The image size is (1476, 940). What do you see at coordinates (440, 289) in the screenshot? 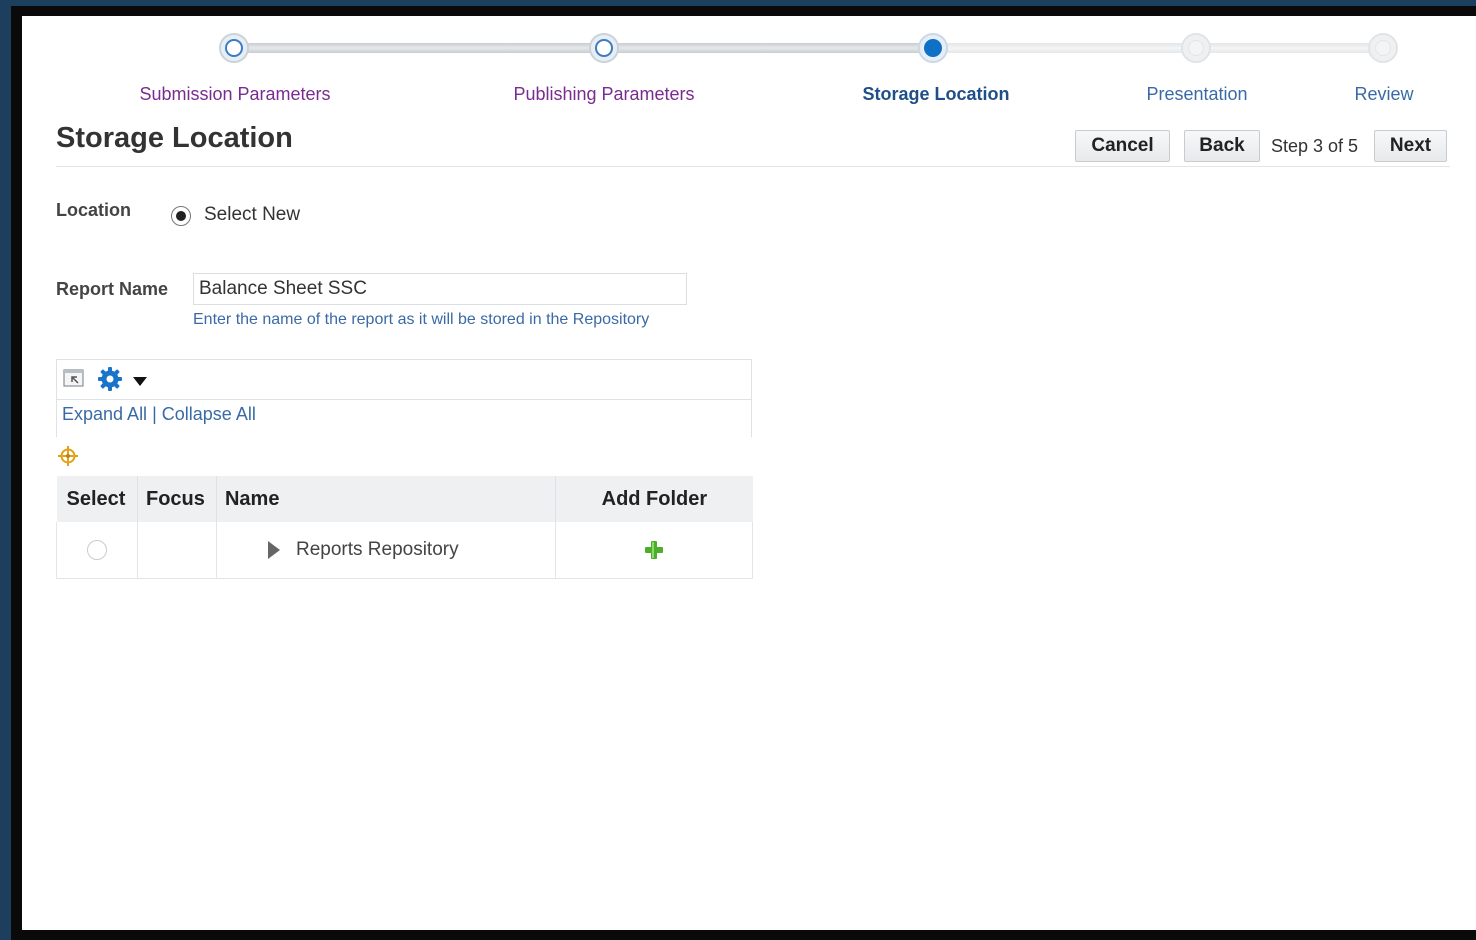
I see `report-name-input` at bounding box center [440, 289].